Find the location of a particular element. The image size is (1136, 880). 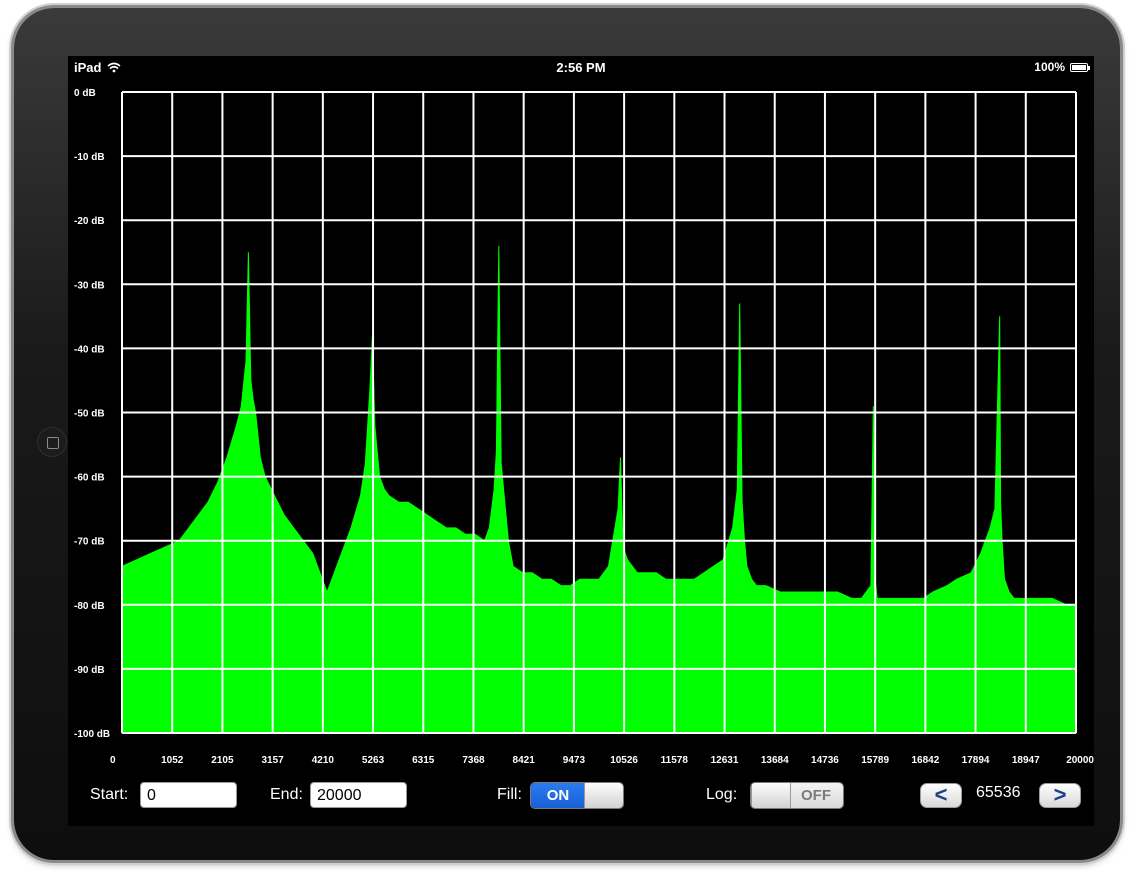

y-tick-label: -70 dB is located at coordinates (89, 542).